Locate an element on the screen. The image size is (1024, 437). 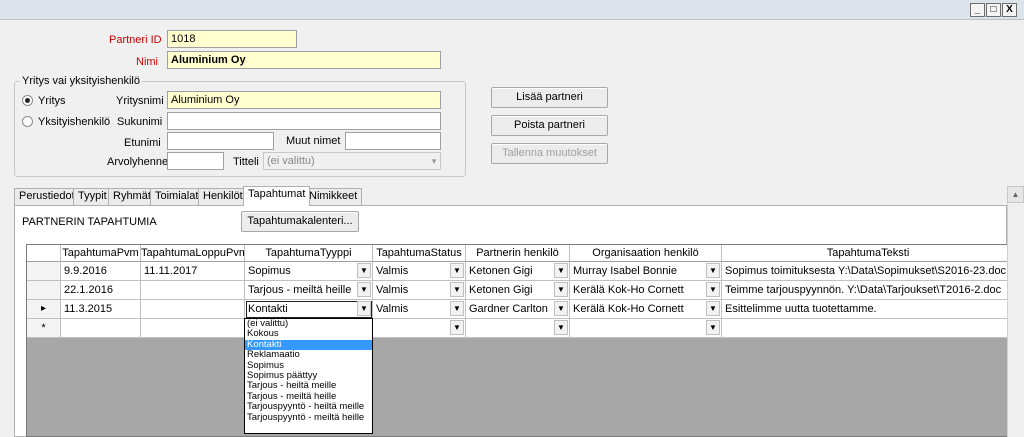
maximize-button: □ is located at coordinates (993, 10).